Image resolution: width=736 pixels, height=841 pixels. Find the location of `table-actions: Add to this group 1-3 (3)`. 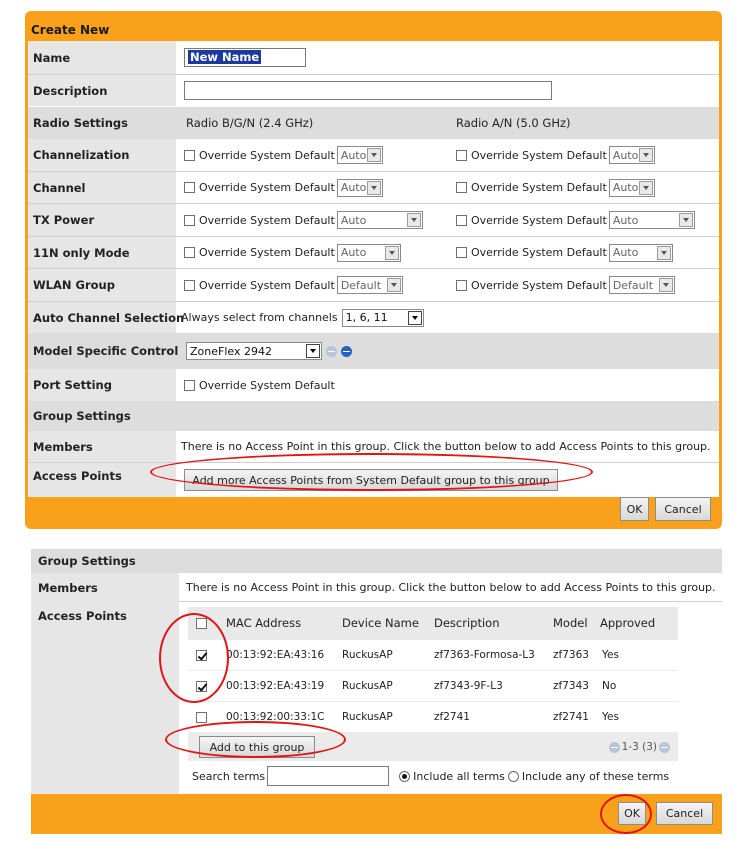

table-actions: Add to this group 1-3 (3) is located at coordinates (433, 747).